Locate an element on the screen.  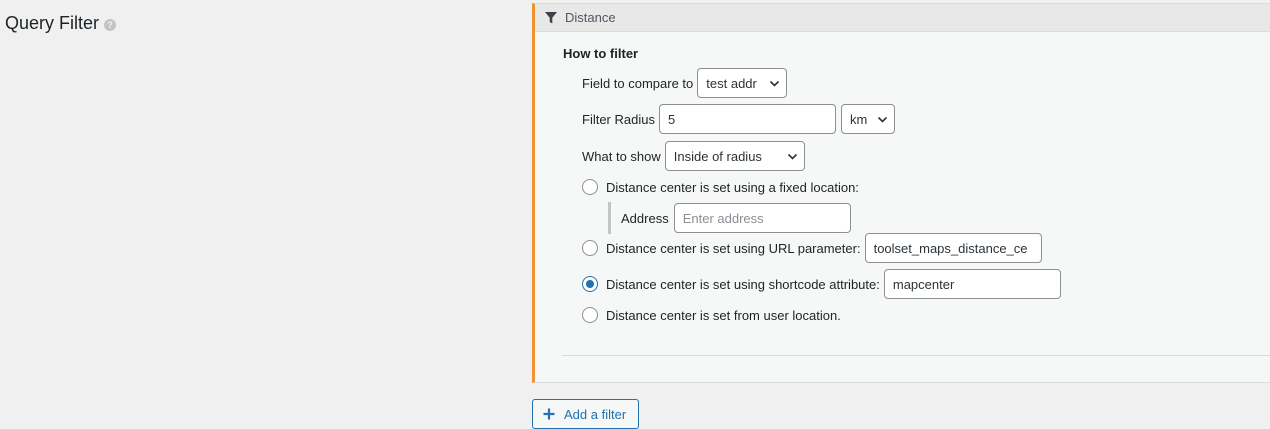
radio-selected-dot is located at coordinates (590, 284).